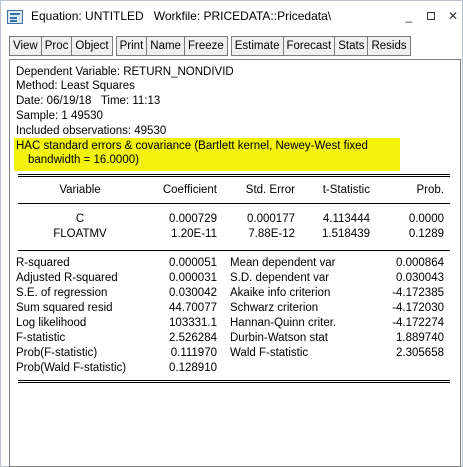  I want to click on minimize-button: _, so click(409, 16).